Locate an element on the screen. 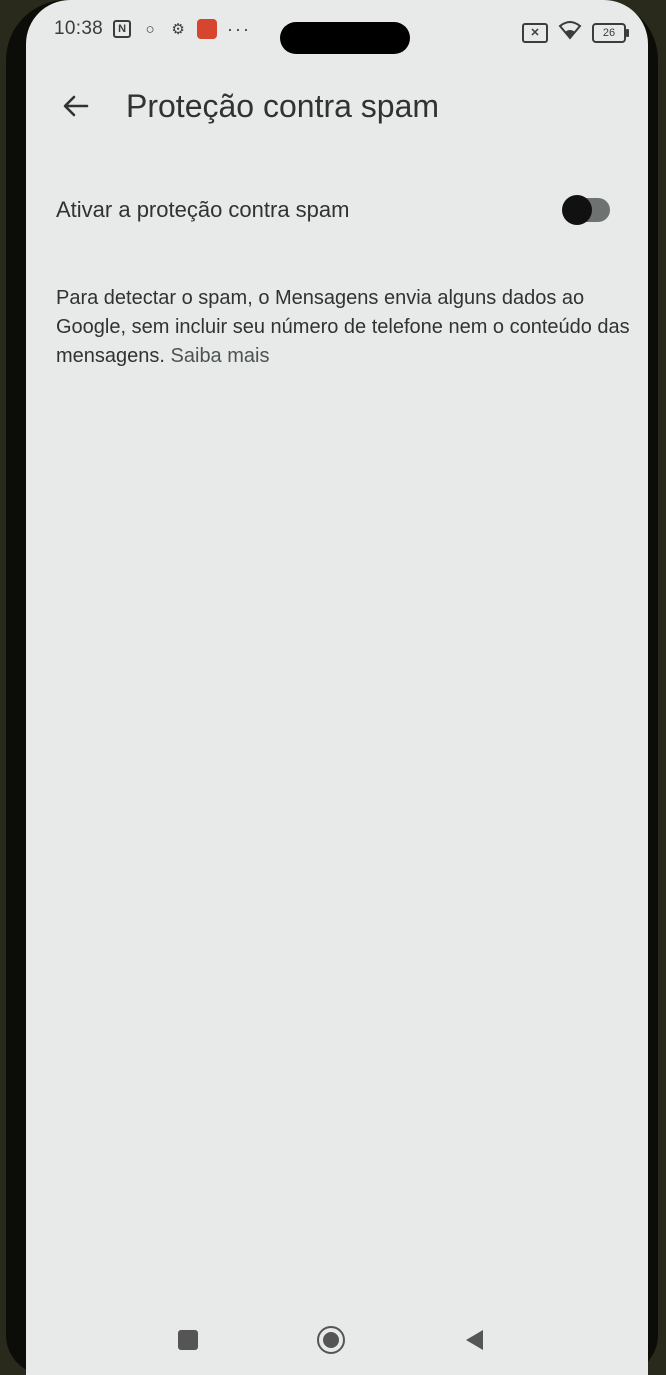 The width and height of the screenshot is (666, 1375). battery-icon: 26 is located at coordinates (610, 32).